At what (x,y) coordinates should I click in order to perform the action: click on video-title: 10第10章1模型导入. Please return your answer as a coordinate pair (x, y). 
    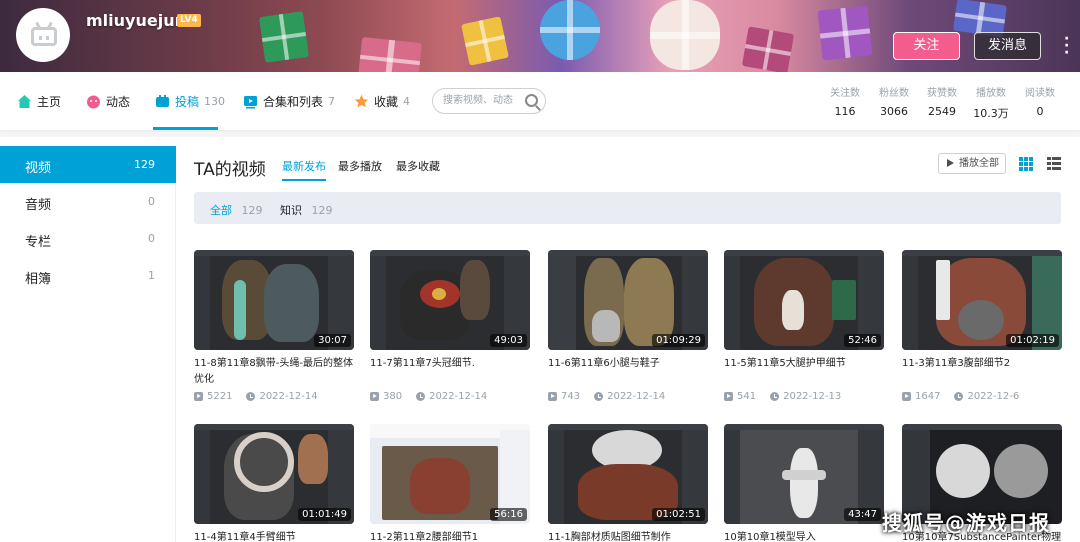
    Looking at the image, I should click on (804, 536).